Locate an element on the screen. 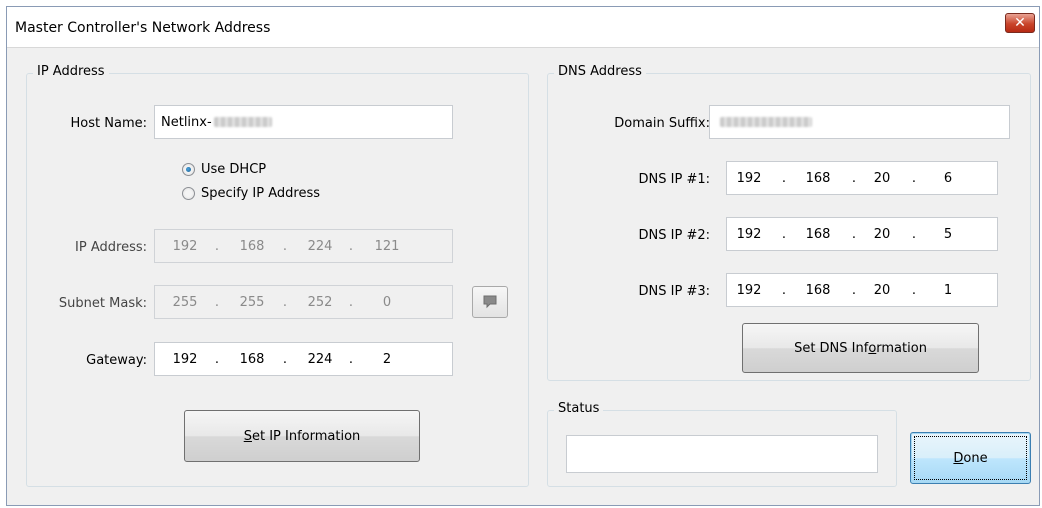 The height and width of the screenshot is (508, 1042). ip-octet-1: 192 is located at coordinates (185, 246).